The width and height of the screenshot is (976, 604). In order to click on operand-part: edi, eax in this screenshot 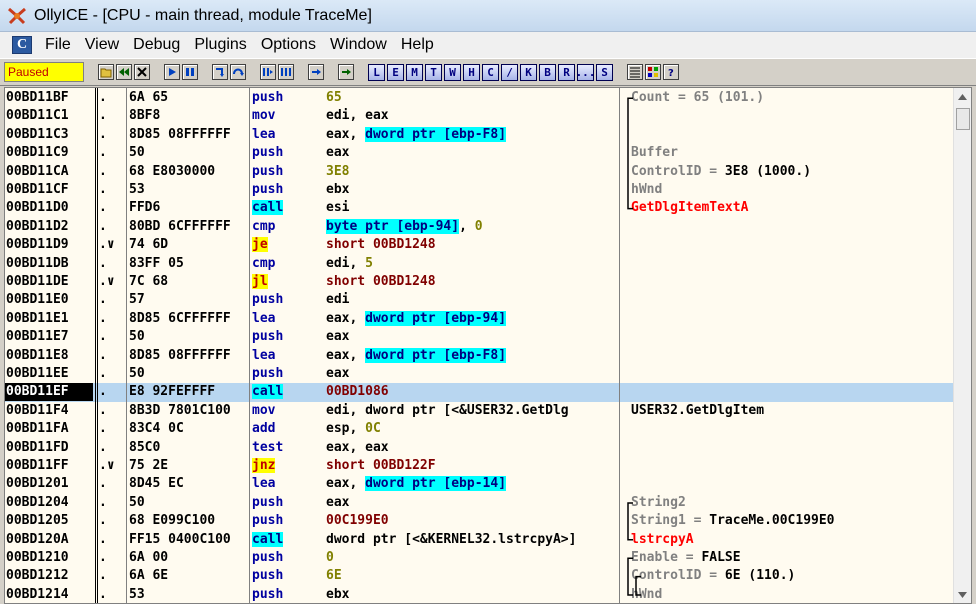, I will do `click(357, 116)`.